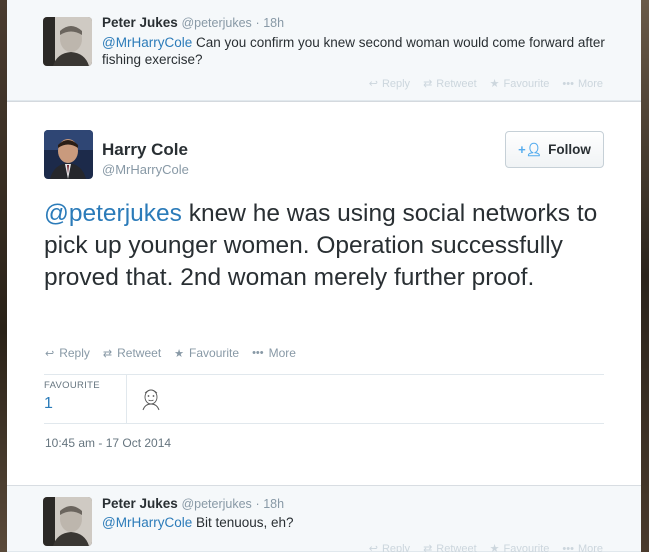  I want to click on tweet-body: Bit tenuous, eh?, so click(243, 522).